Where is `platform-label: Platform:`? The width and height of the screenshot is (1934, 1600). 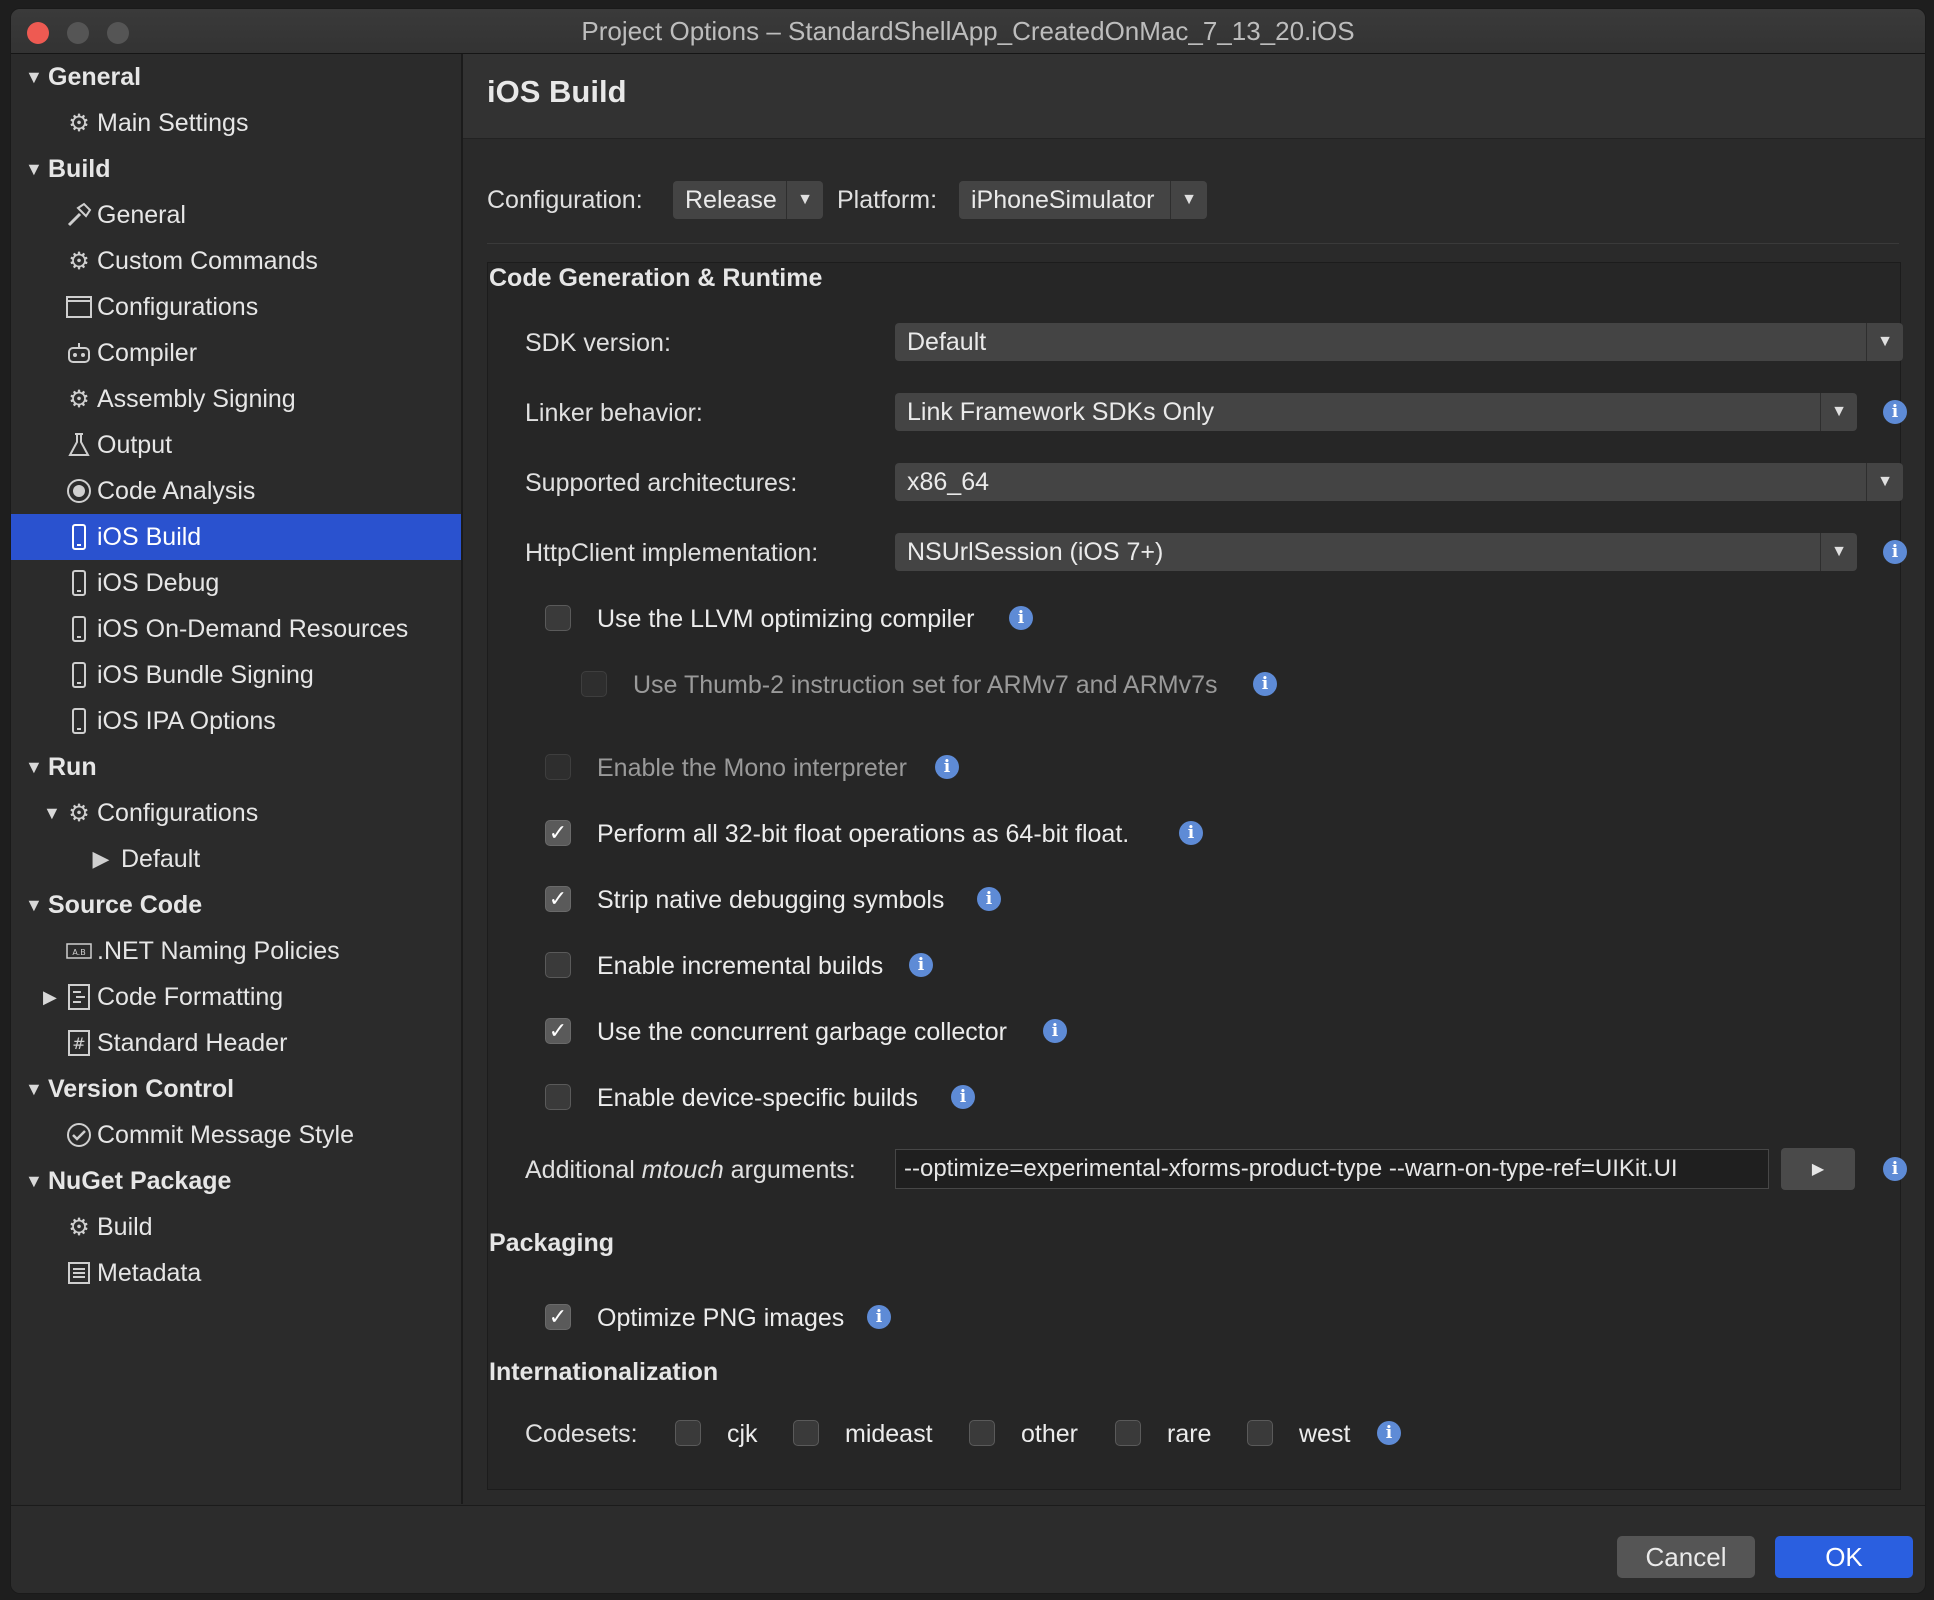
platform-label: Platform: is located at coordinates (887, 200).